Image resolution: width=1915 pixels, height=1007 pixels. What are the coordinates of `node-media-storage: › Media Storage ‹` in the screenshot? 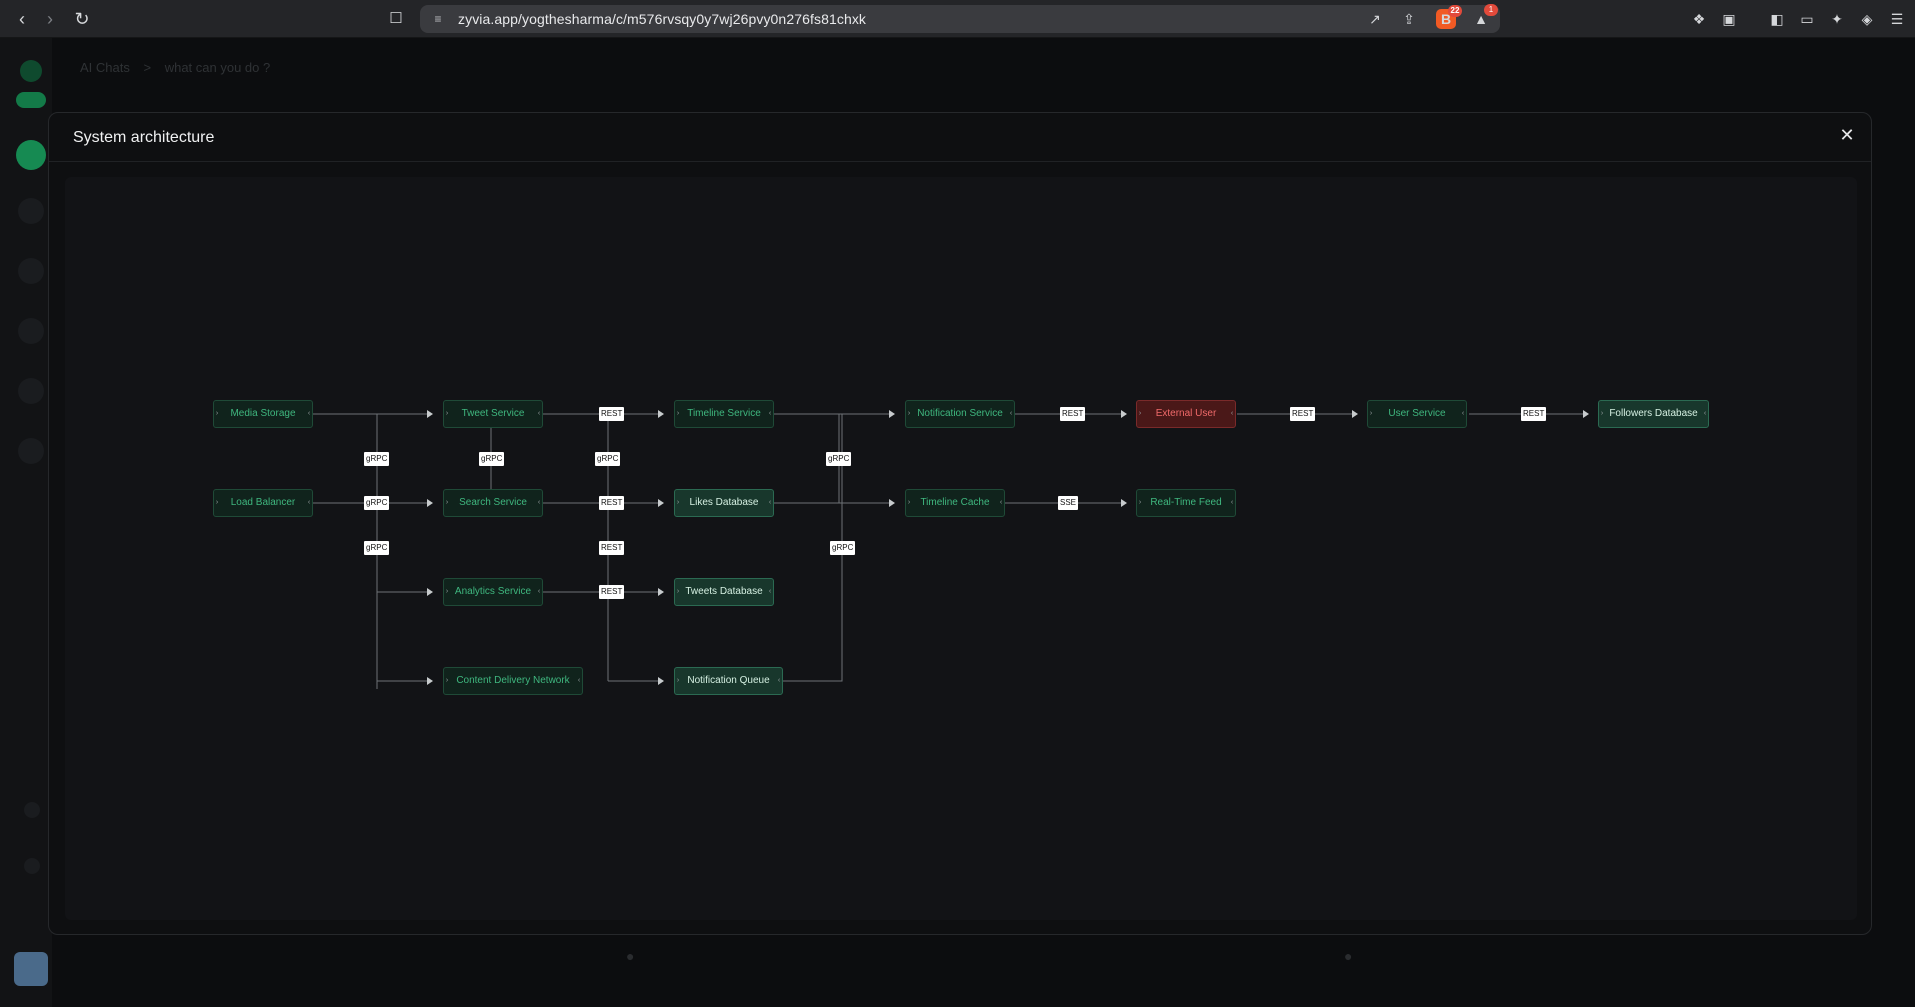 It's located at (263, 414).